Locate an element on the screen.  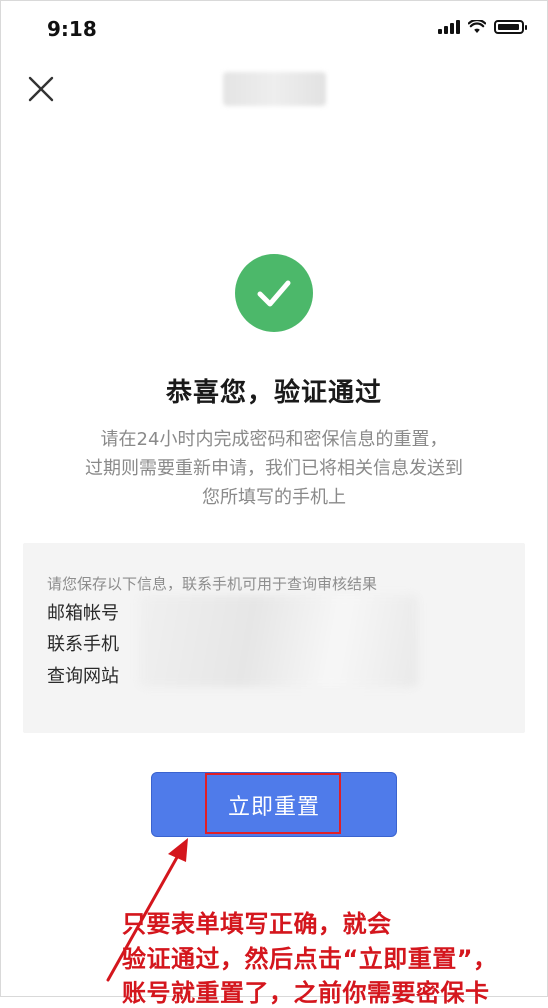
annotation-line: 验证通过，然后点击“立即重置”， is located at coordinates (310, 959).